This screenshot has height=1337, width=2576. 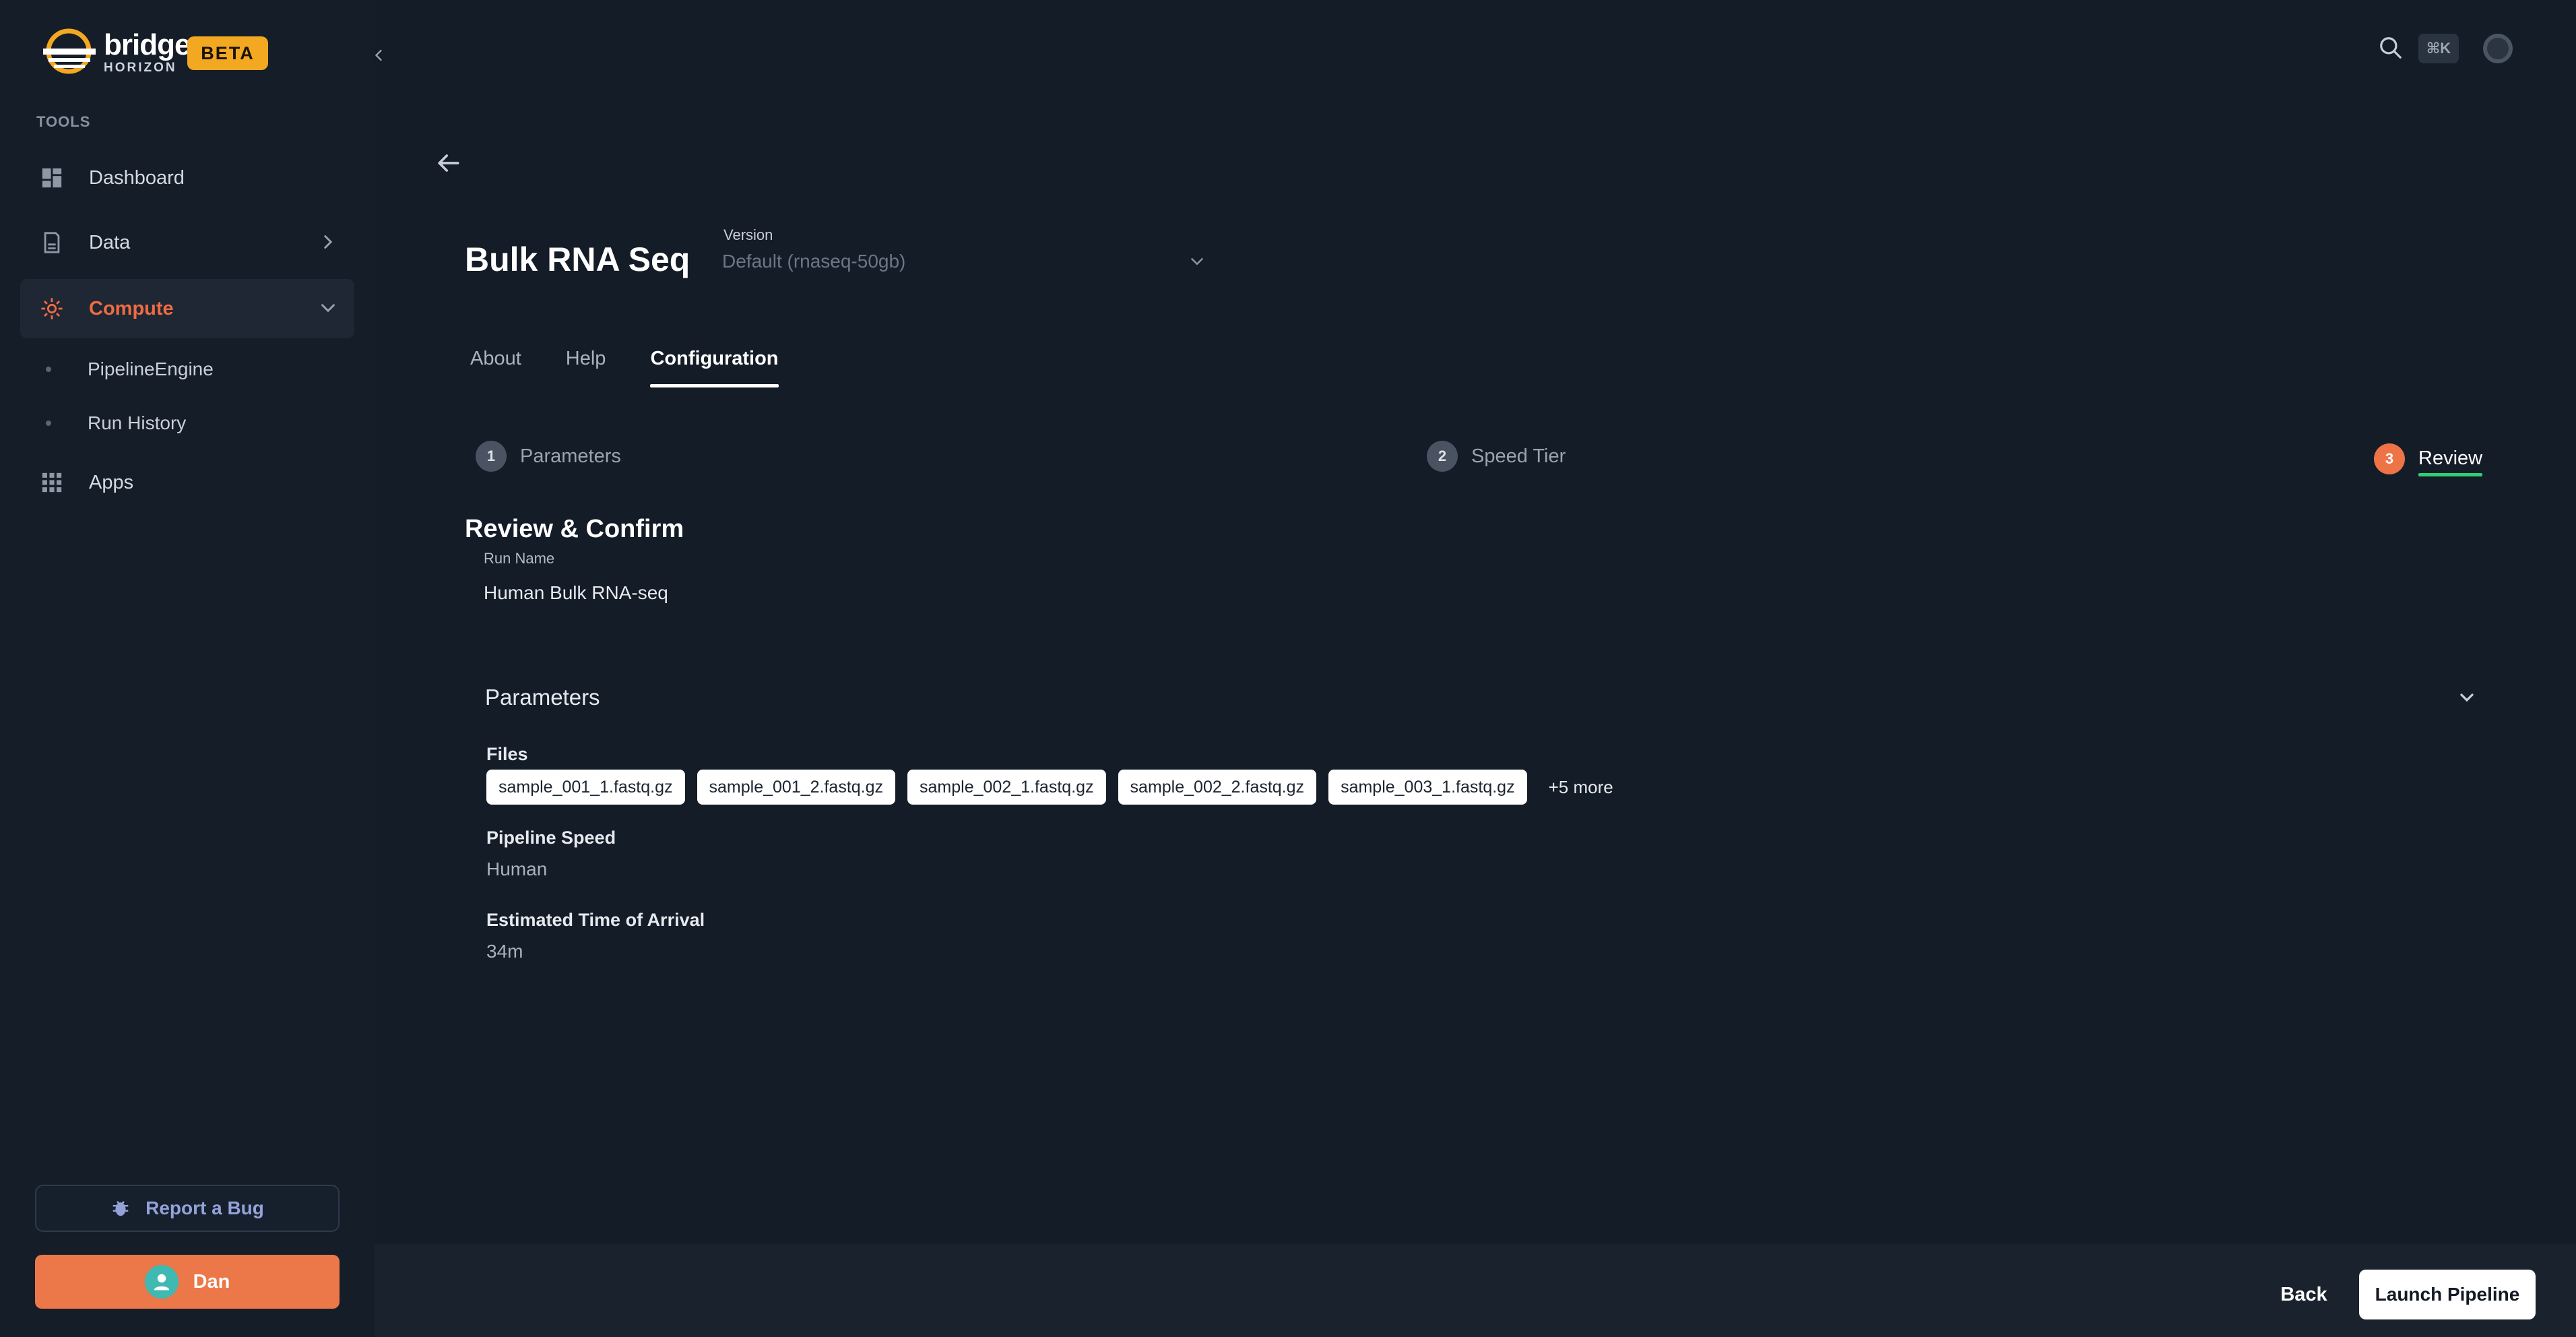 What do you see at coordinates (187, 178) in the screenshot?
I see `sidebar-item-dashboard: Dashboard` at bounding box center [187, 178].